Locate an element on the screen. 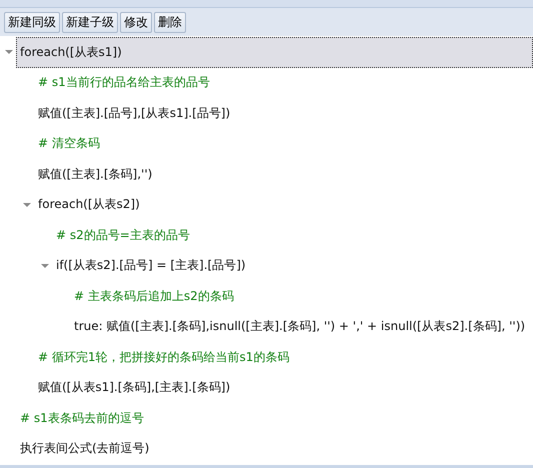  tree-row: # 循环完1轮，把拼接好的条码给当前s1的条码 is located at coordinates (266, 357).